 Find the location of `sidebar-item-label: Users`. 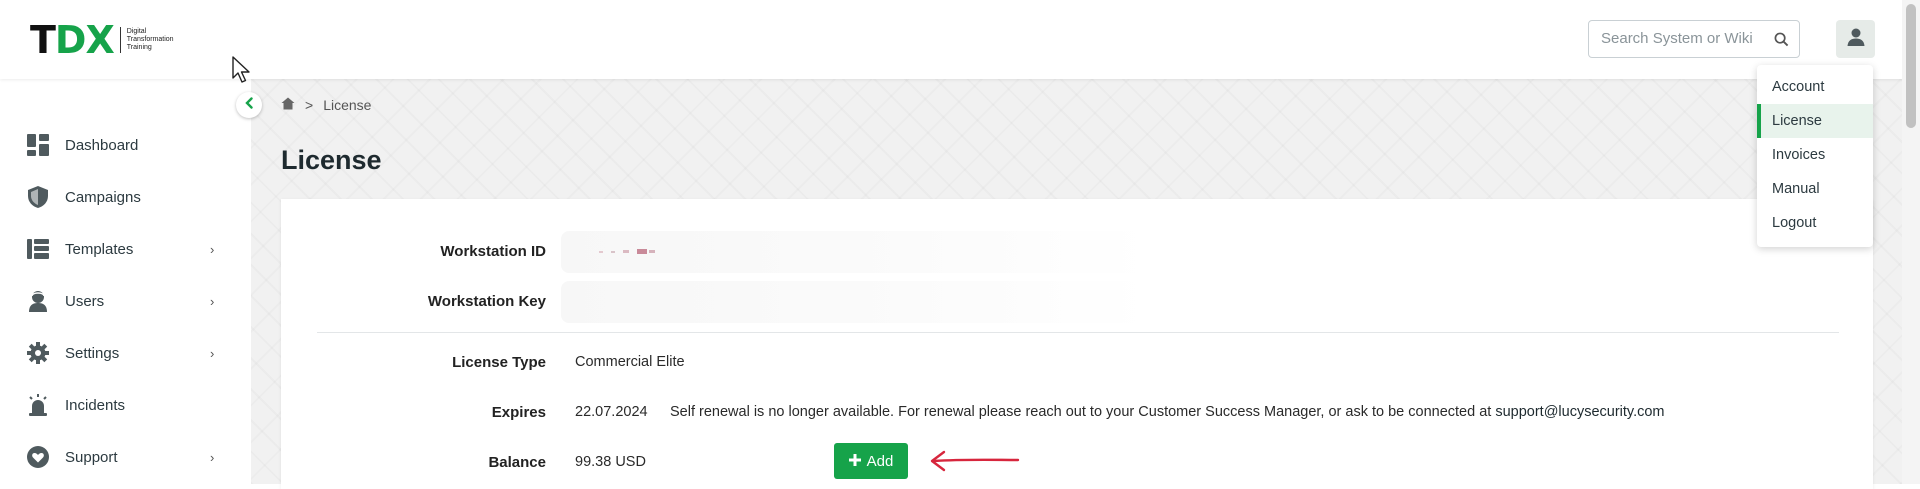

sidebar-item-label: Users is located at coordinates (85, 301).